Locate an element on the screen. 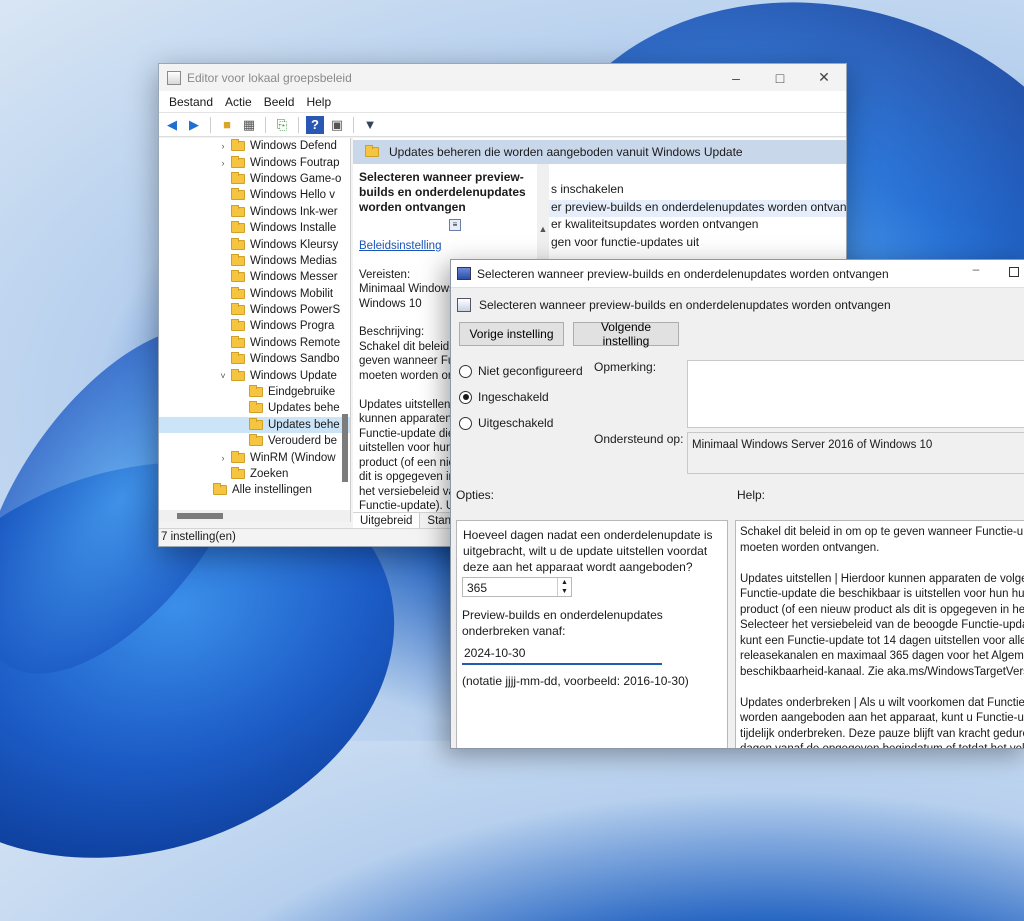 The image size is (1024, 921). tree-item: Alle instellingen is located at coordinates (254, 490).